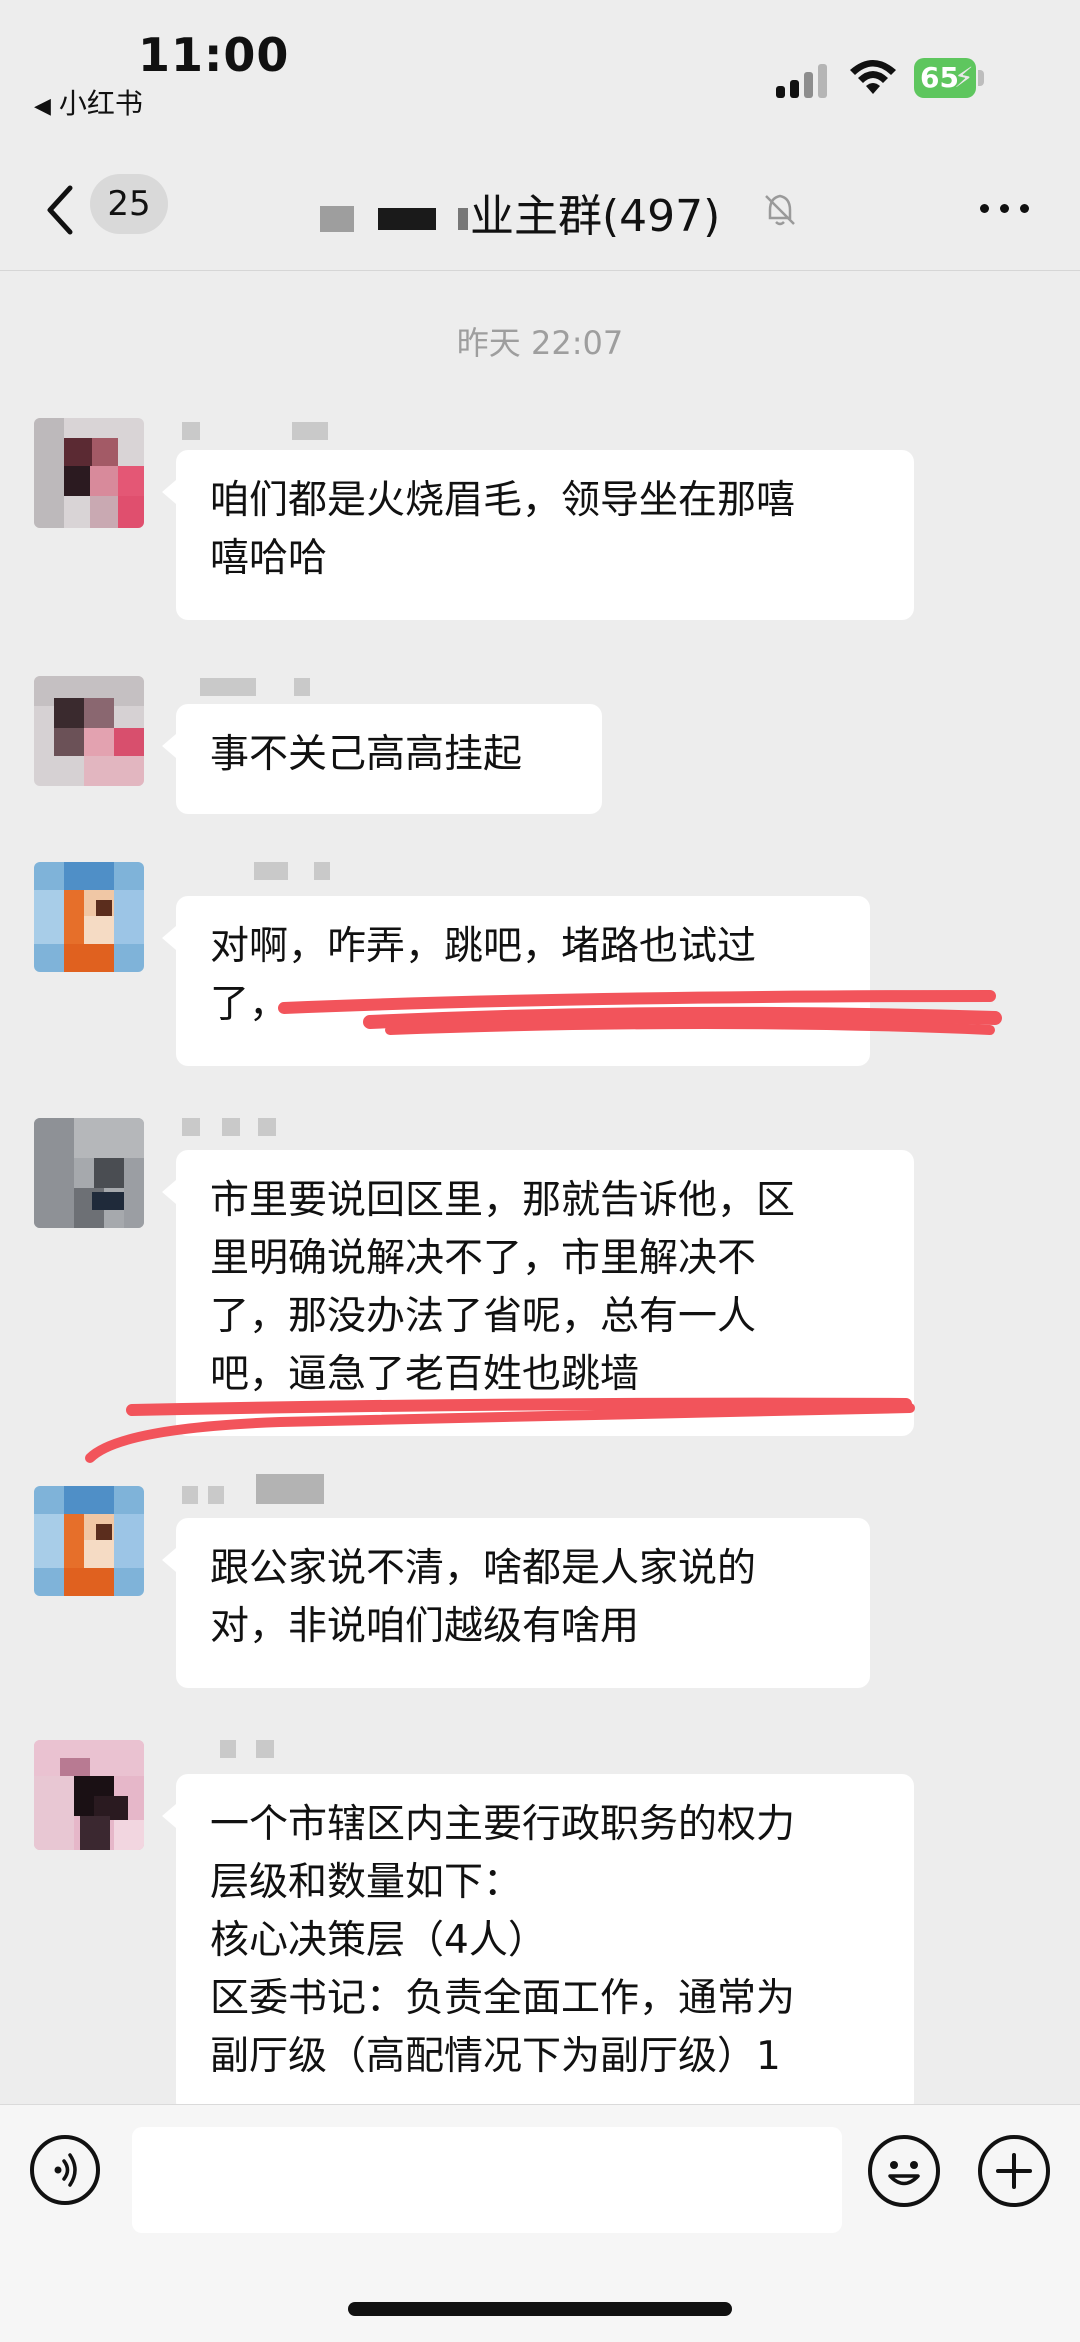 This screenshot has width=1080, height=2342. Describe the element at coordinates (516, 1603) in the screenshot. I see `message-bubble: 跟公家说不清，啥都是人家说的 对，非说咱们越级有啥用` at that location.